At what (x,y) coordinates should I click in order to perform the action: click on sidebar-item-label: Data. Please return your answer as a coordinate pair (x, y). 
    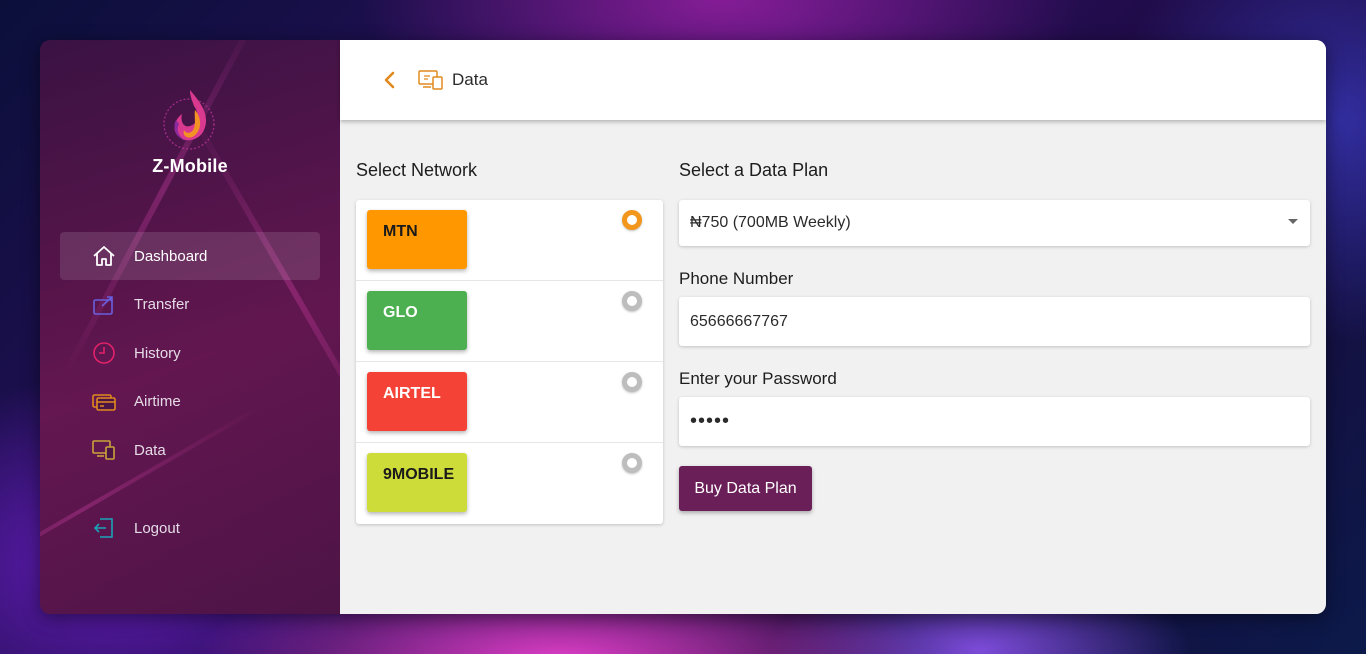
    Looking at the image, I should click on (150, 450).